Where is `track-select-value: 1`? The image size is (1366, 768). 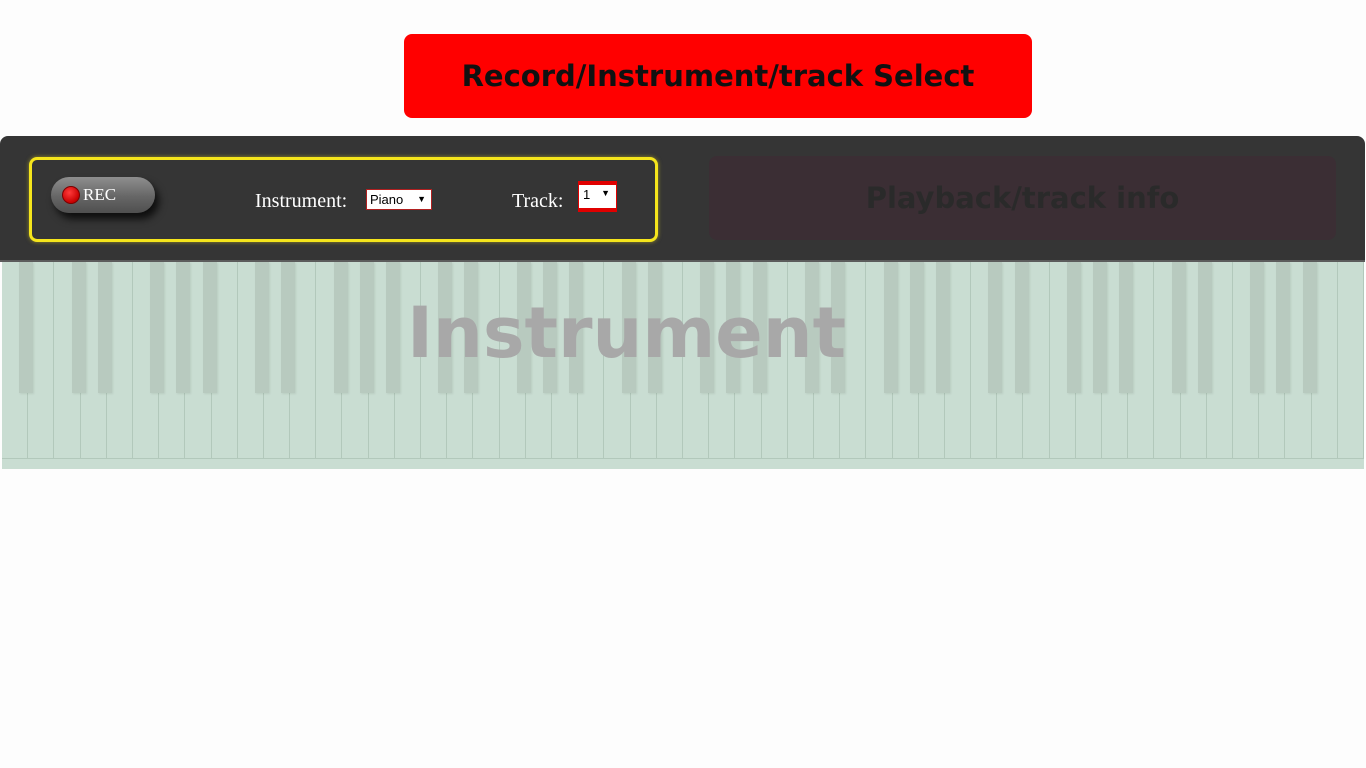
track-select-value: 1 is located at coordinates (587, 194).